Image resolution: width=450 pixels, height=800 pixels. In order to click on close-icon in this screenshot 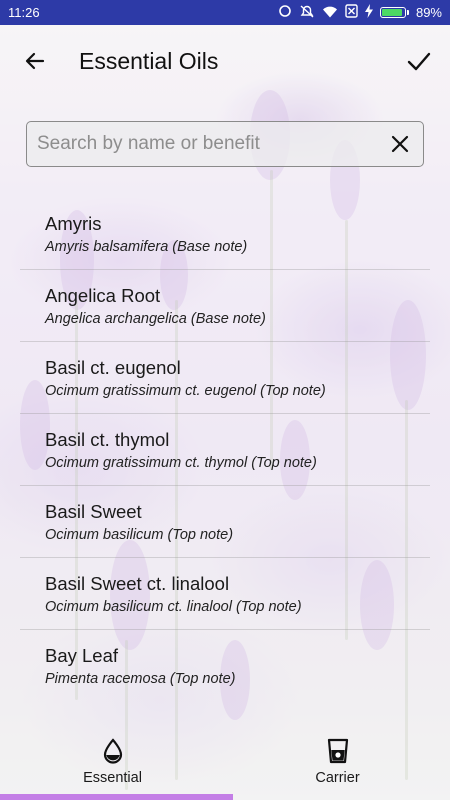, I will do `click(400, 144)`.